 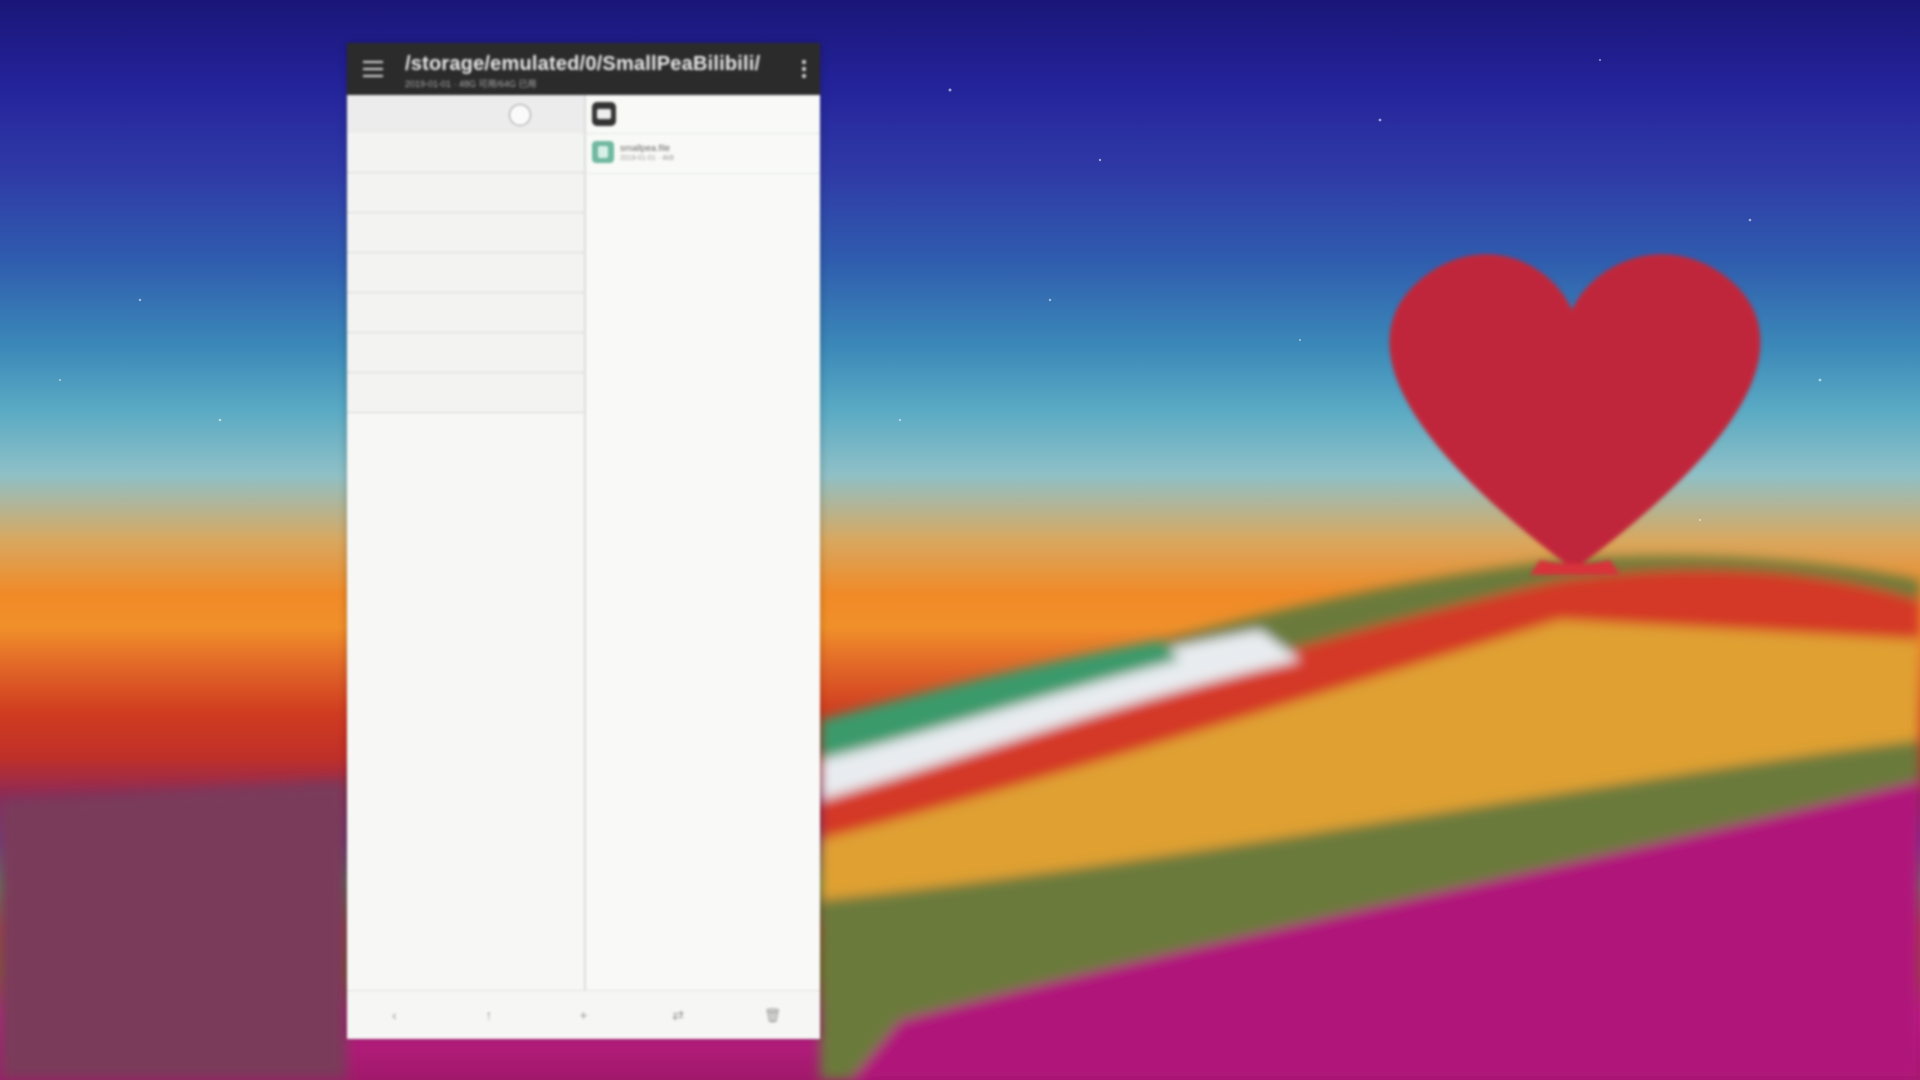 I want to click on file-icon, so click(x=603, y=152).